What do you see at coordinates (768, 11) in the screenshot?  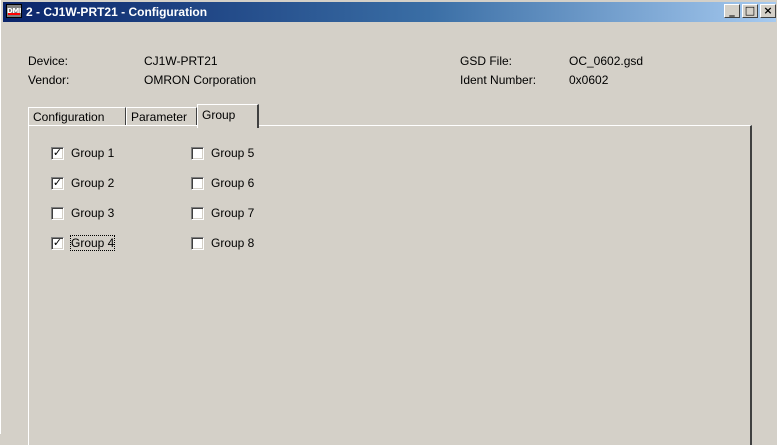 I see `close-button: ×` at bounding box center [768, 11].